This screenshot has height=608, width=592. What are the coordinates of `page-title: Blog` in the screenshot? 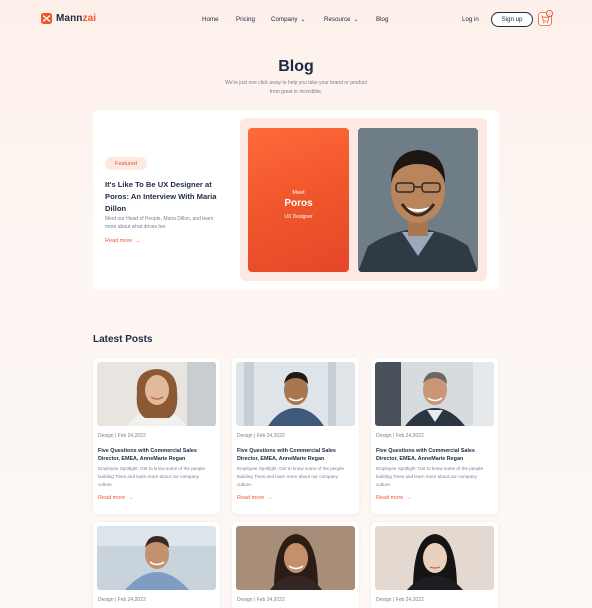 It's located at (296, 66).